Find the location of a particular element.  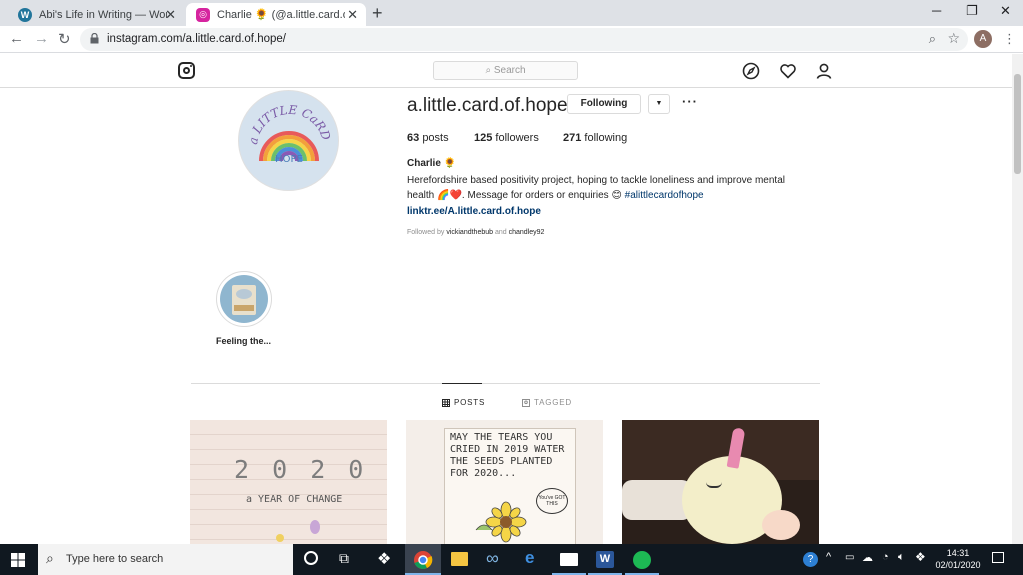

tabs-divider is located at coordinates (505, 383).